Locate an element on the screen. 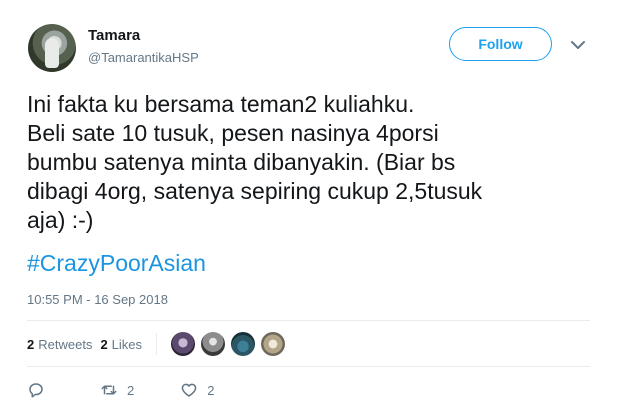  likes-stat: 2 Likes is located at coordinates (121, 344).